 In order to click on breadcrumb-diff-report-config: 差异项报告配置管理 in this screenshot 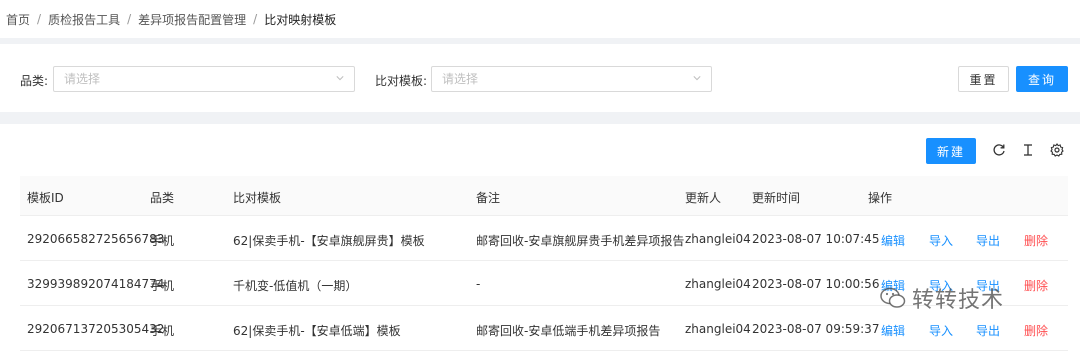, I will do `click(192, 19)`.